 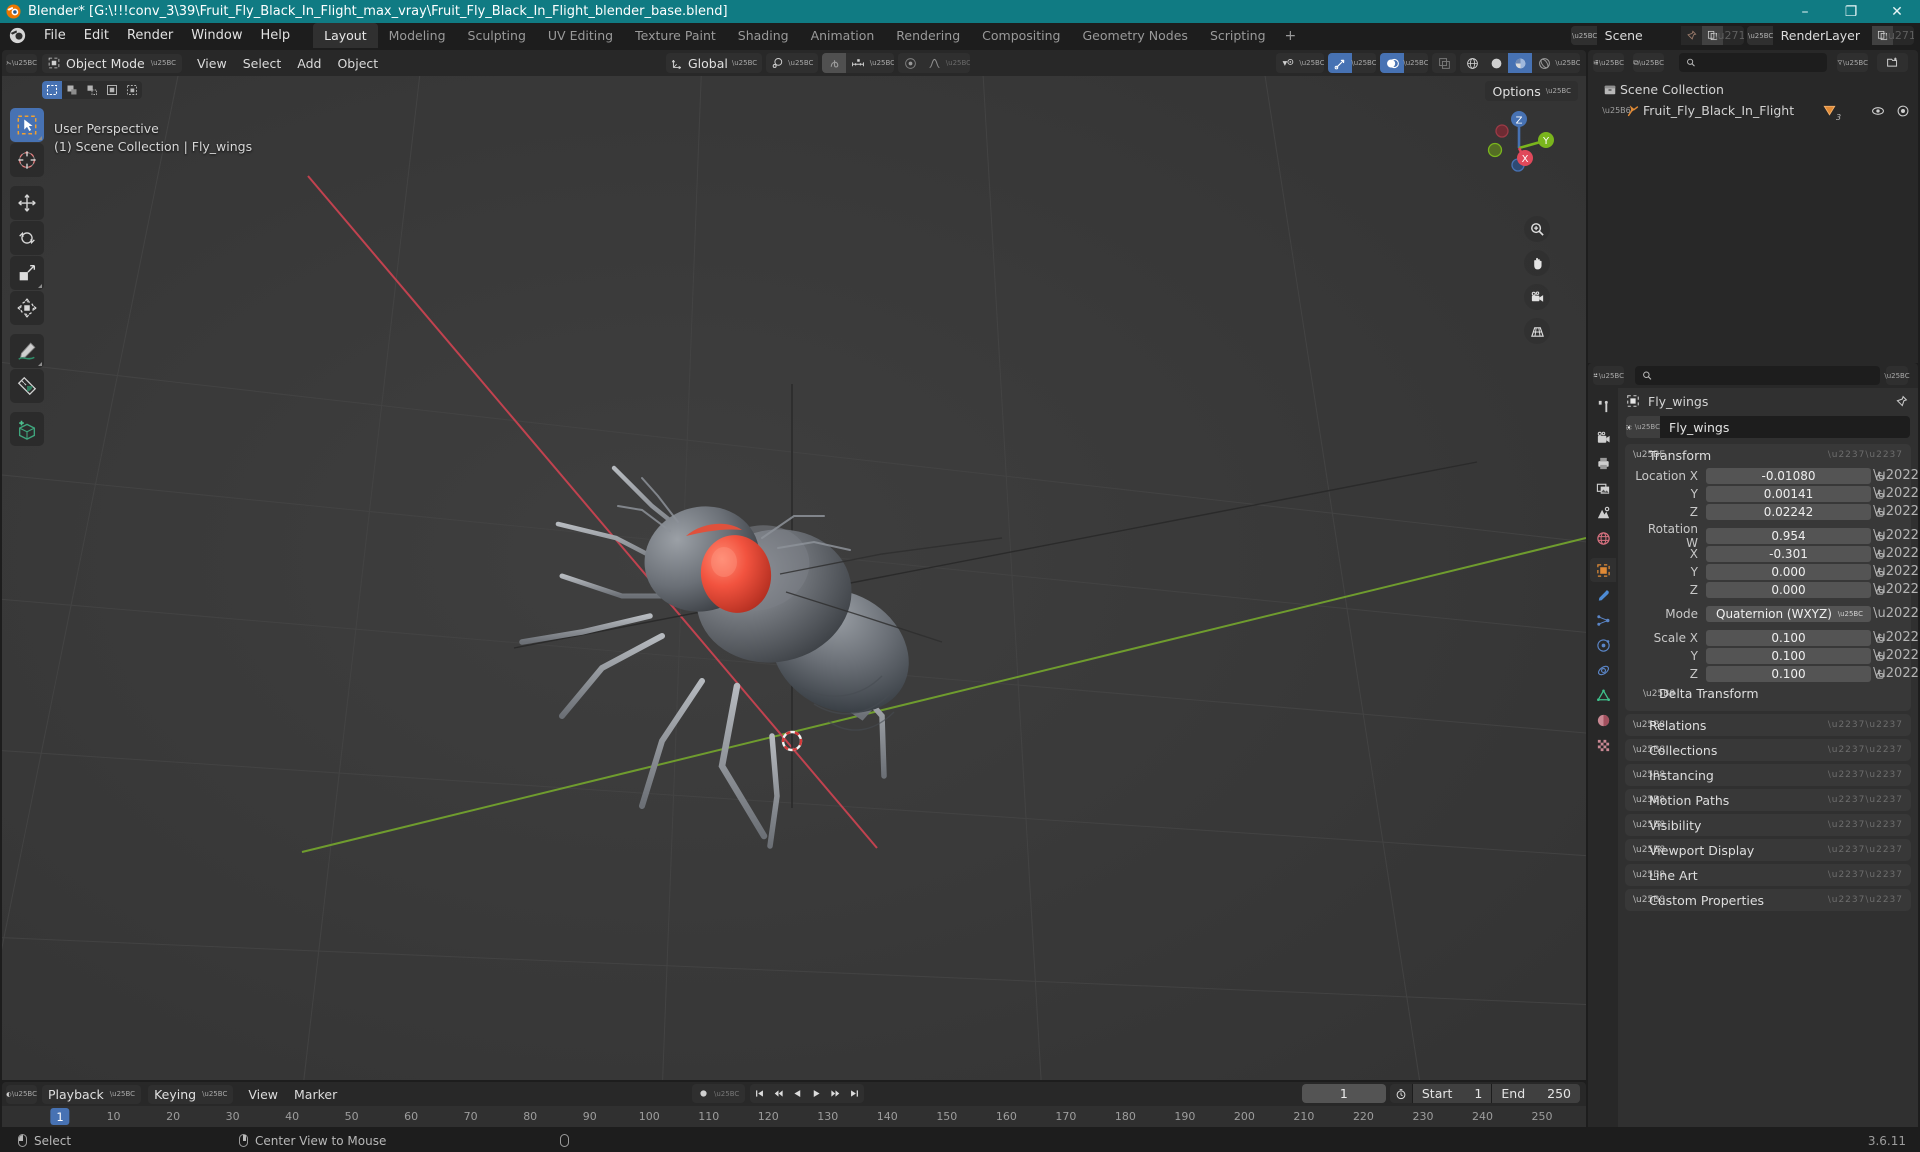 What do you see at coordinates (1520, 63) in the screenshot?
I see `shading-material-preview-button` at bounding box center [1520, 63].